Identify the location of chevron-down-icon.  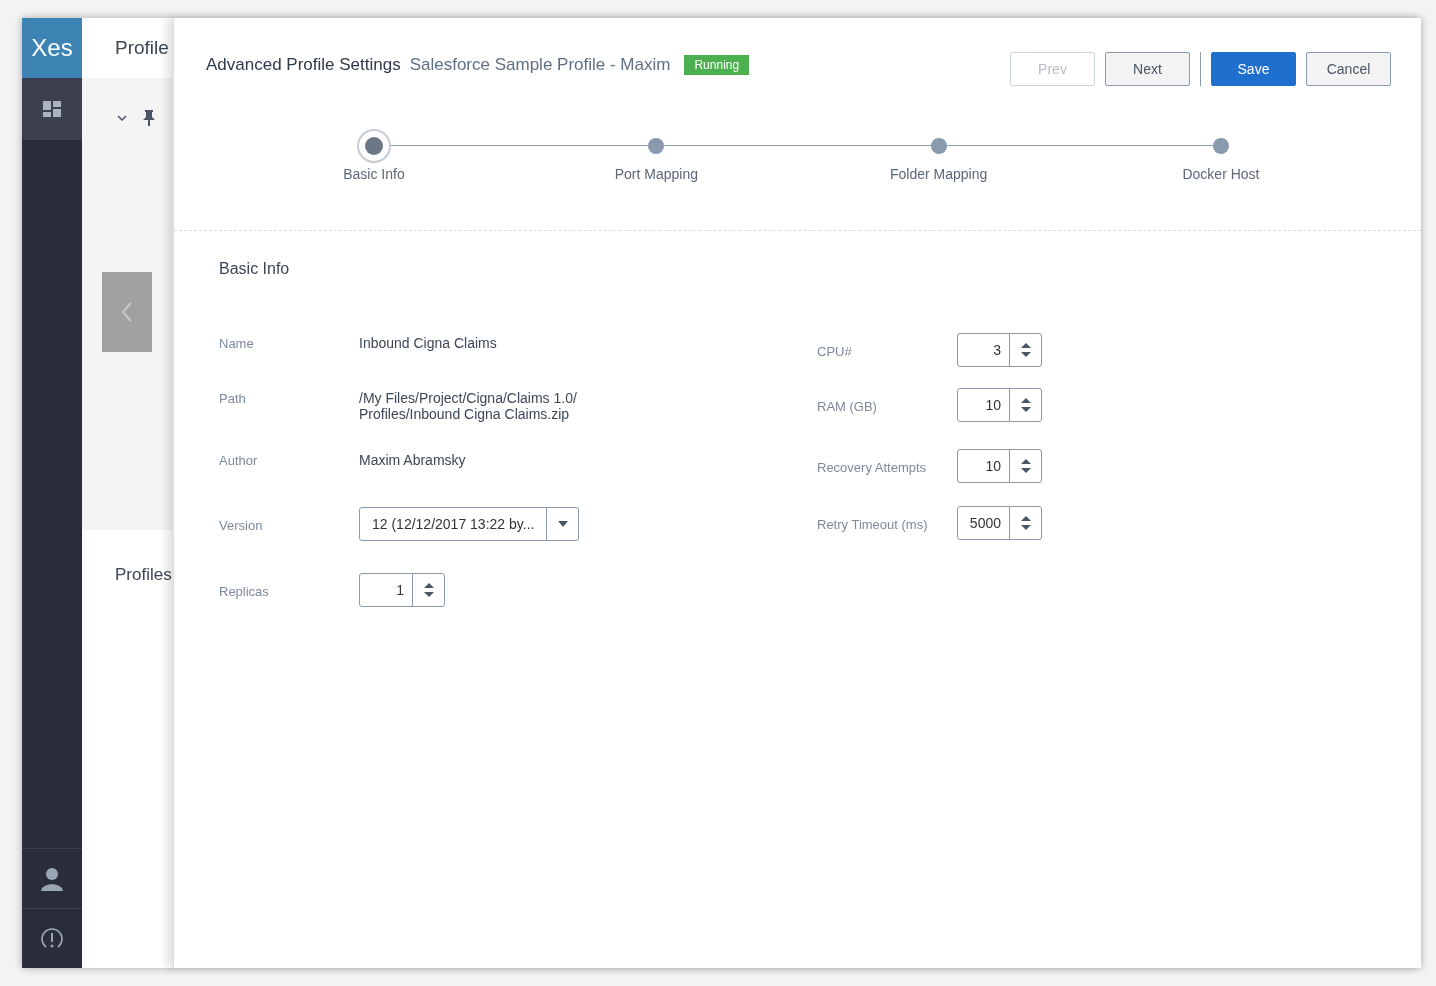
(122, 118).